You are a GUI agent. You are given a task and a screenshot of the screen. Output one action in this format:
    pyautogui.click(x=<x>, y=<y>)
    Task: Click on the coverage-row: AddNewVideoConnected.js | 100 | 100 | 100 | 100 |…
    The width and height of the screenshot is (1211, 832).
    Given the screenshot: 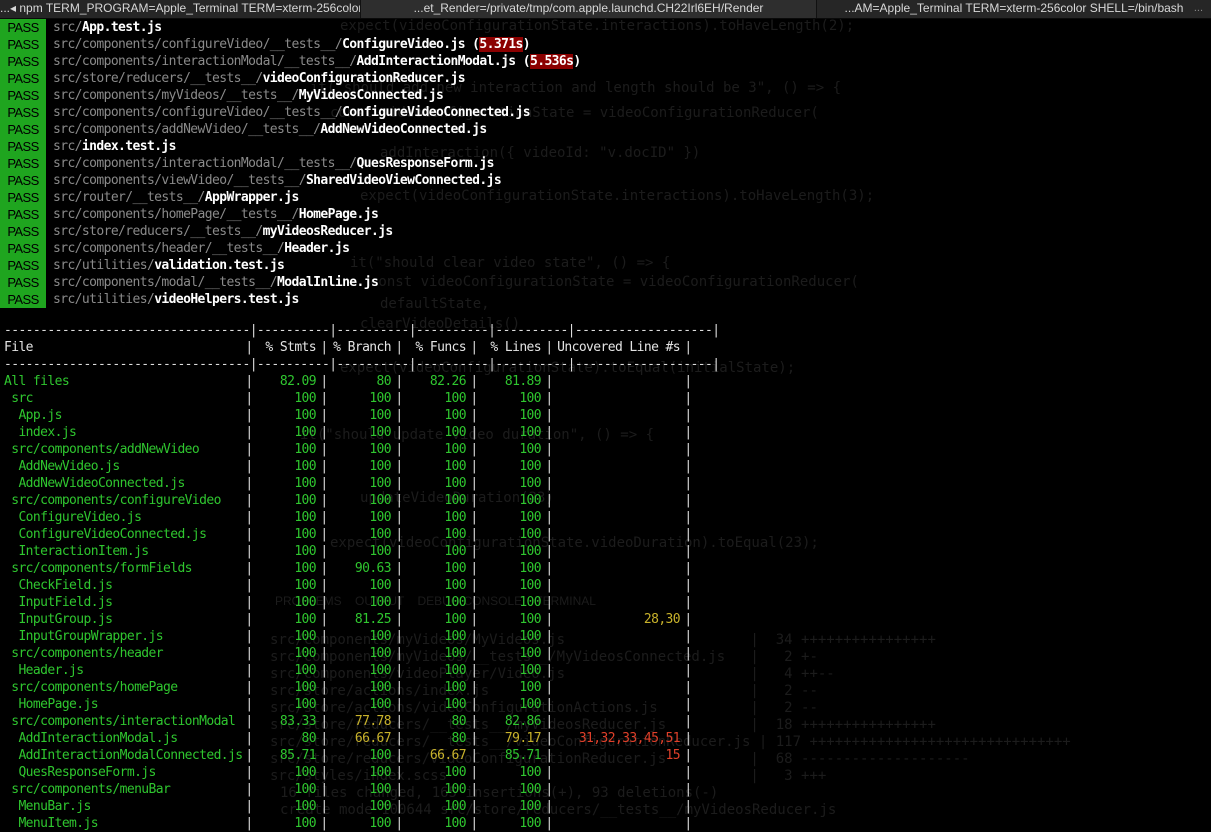 What is the action you would take?
    pyautogui.click(x=361, y=483)
    